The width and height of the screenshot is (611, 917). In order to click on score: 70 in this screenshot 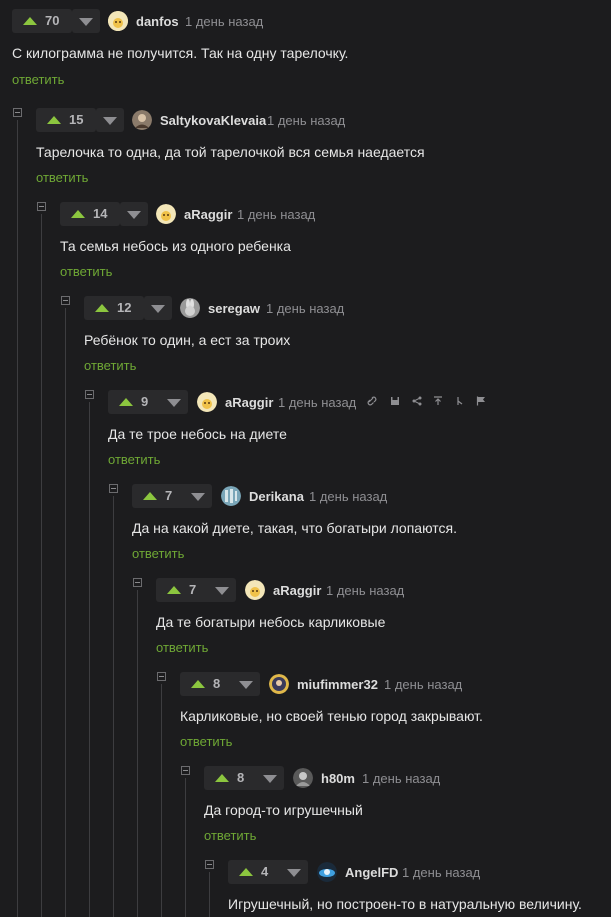, I will do `click(52, 20)`.